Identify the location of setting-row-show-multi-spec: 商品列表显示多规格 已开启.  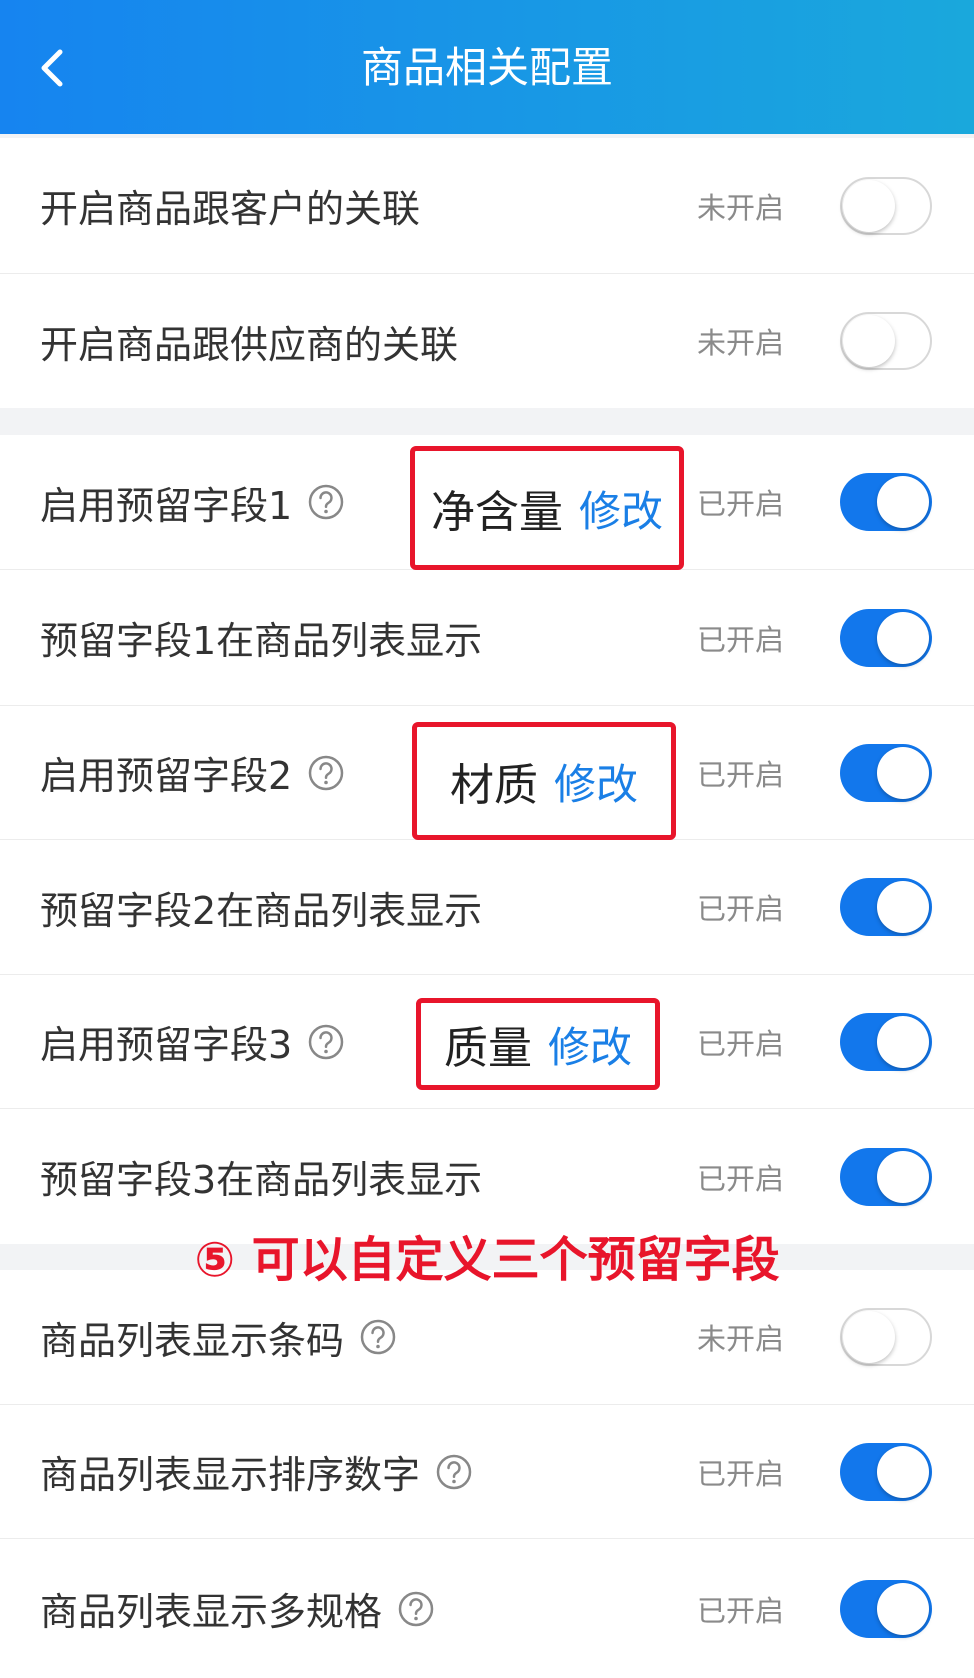
(487, 1608).